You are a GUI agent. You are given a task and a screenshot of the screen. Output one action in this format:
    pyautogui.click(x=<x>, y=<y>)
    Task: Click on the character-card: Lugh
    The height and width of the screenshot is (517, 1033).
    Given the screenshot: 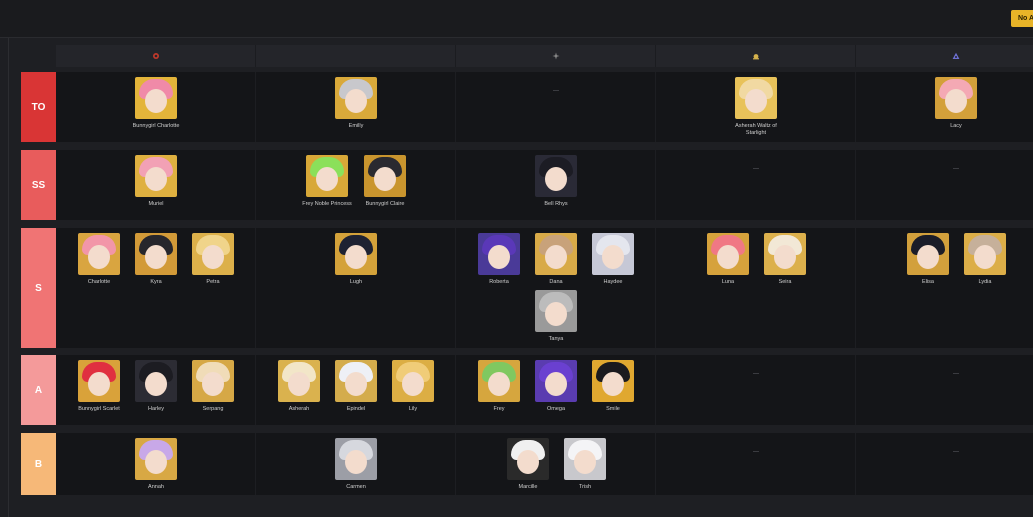 What is the action you would take?
    pyautogui.click(x=356, y=259)
    